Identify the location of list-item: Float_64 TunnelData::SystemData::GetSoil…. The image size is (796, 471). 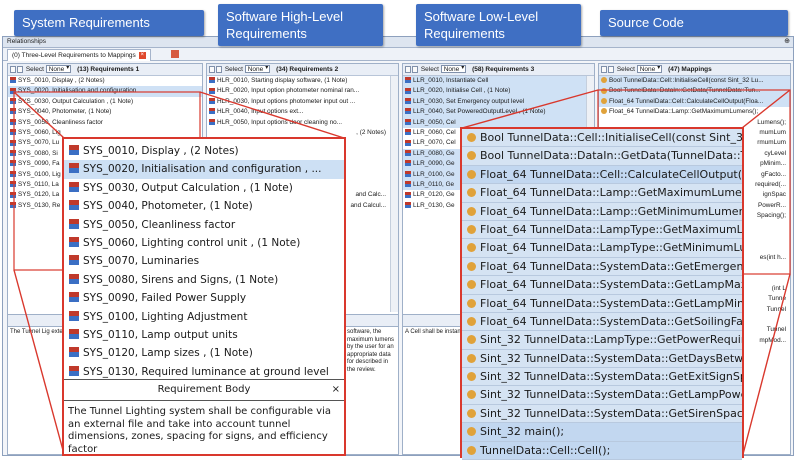
(602, 322).